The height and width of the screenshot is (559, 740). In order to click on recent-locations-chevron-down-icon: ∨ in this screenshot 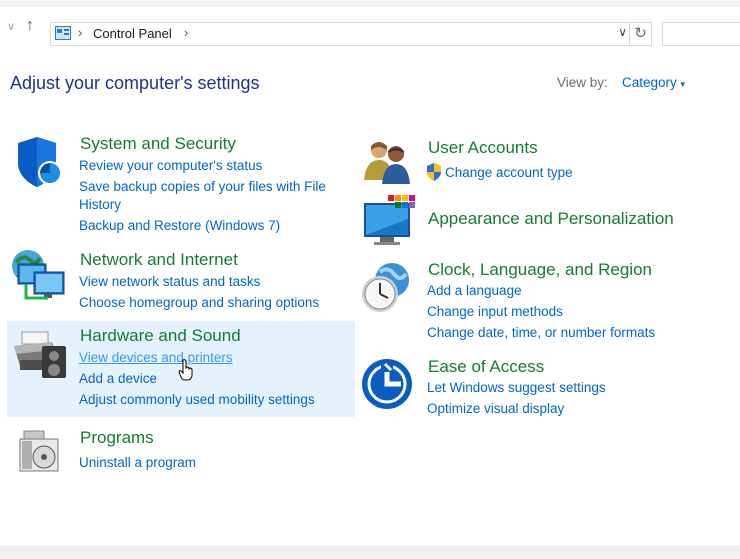, I will do `click(11, 26)`.